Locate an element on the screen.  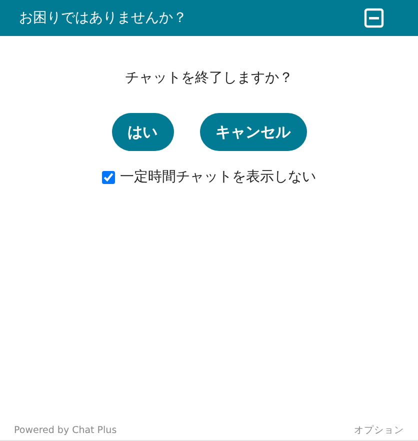
options-link: オプション is located at coordinates (379, 431).